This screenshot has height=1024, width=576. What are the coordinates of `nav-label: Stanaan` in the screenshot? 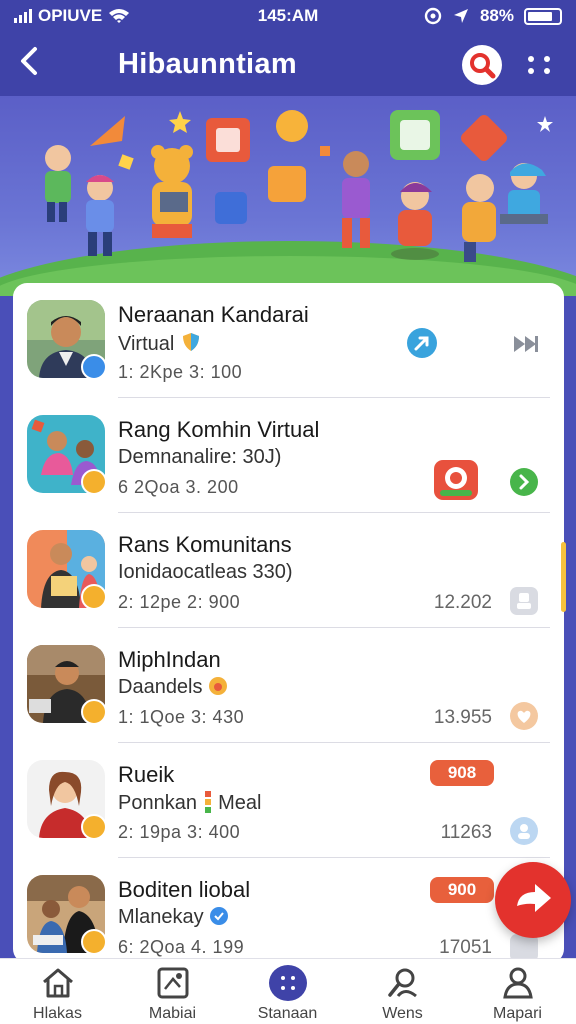 It's located at (287, 1013).